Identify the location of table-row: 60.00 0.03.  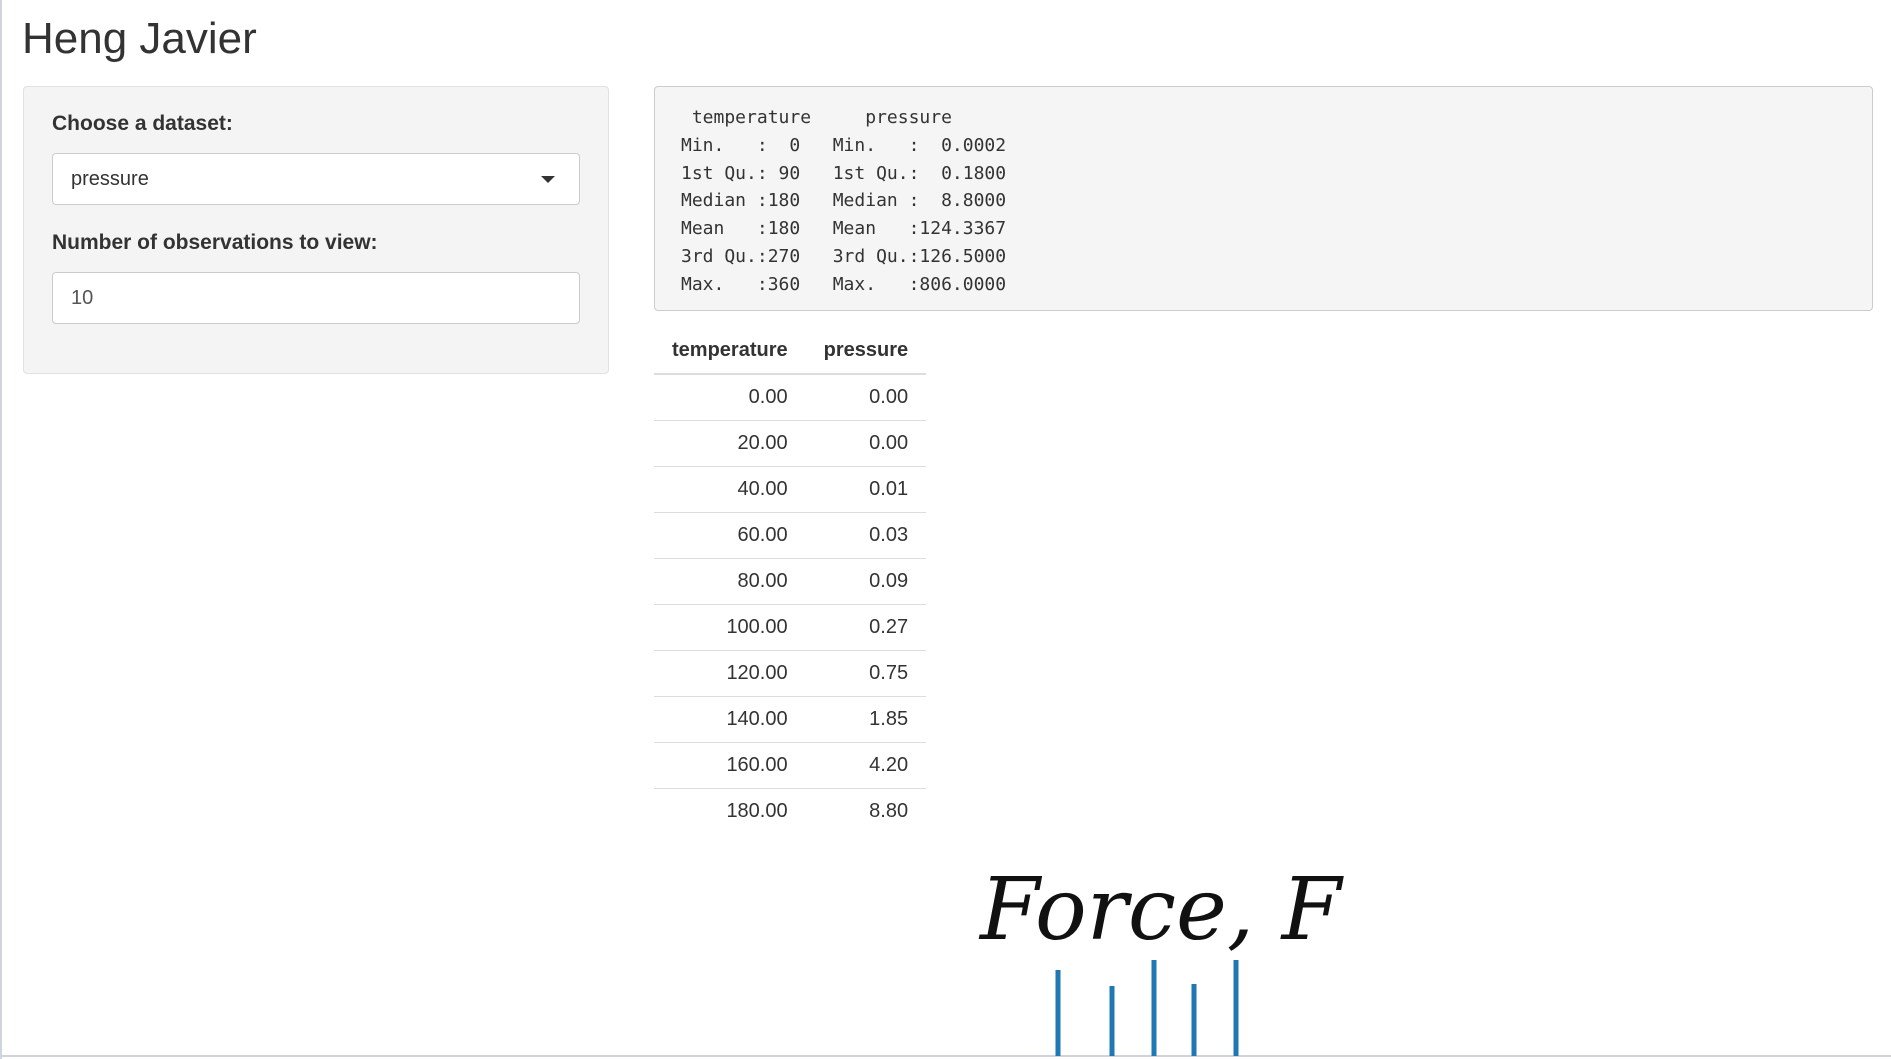
(790, 535).